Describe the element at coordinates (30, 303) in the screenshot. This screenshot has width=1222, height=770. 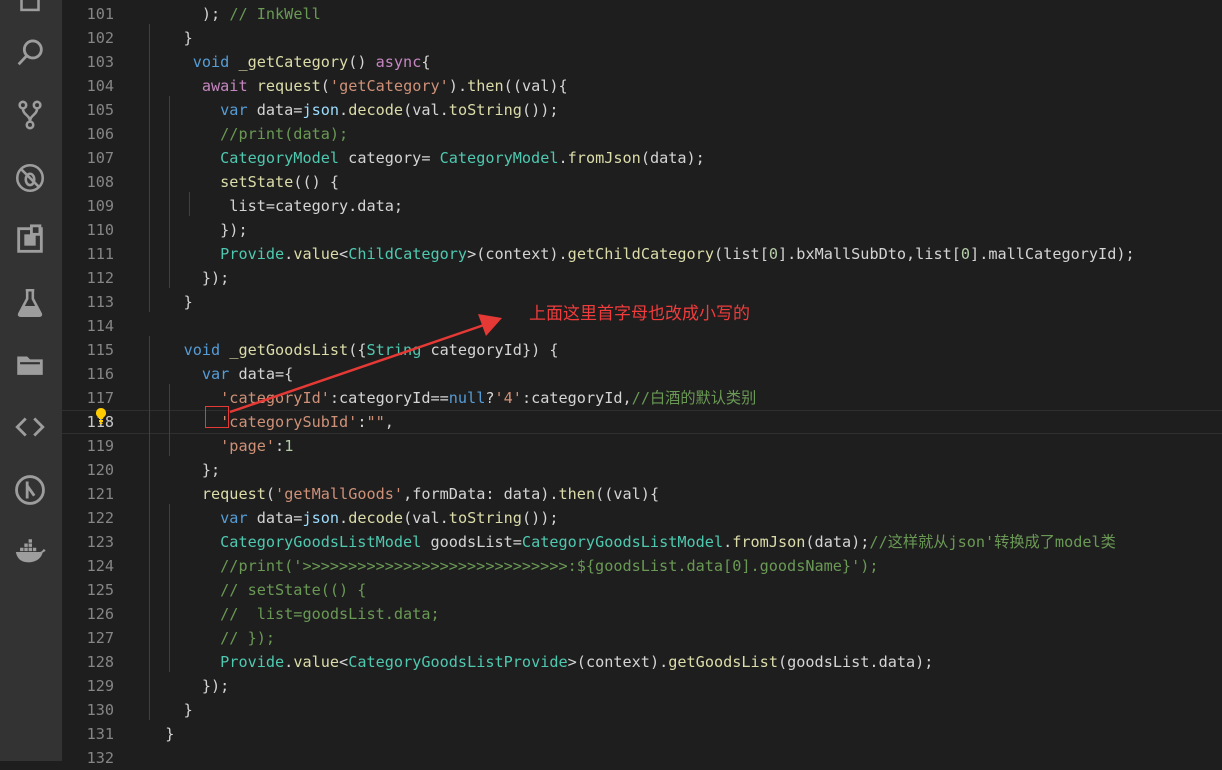
I see `flask-icon` at that location.